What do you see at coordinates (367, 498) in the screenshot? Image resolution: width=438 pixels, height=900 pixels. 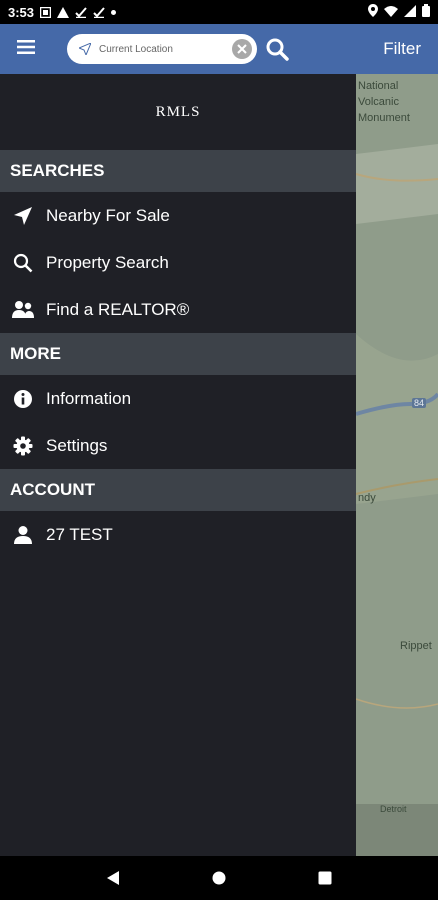 I see `map-label: ndy` at bounding box center [367, 498].